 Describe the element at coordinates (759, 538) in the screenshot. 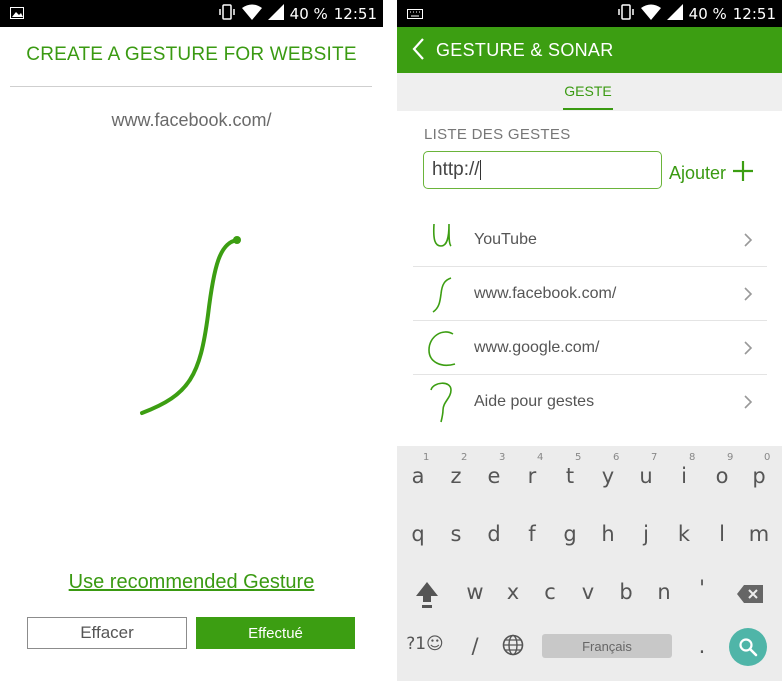

I see `key-m: m` at that location.